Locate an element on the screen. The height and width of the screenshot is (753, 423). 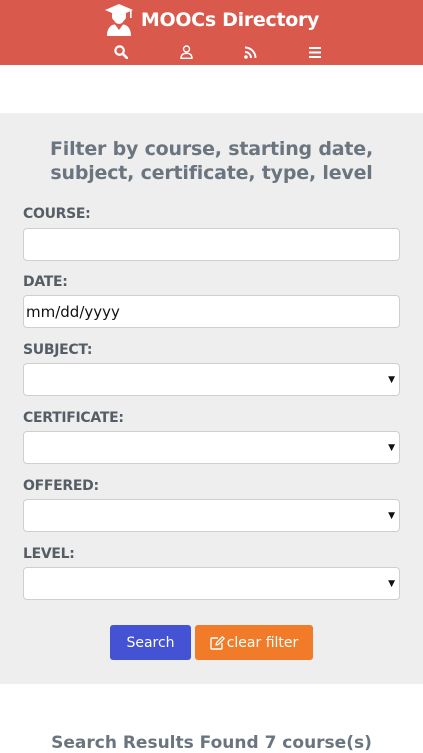
offered-label: OFFERED: is located at coordinates (61, 486).